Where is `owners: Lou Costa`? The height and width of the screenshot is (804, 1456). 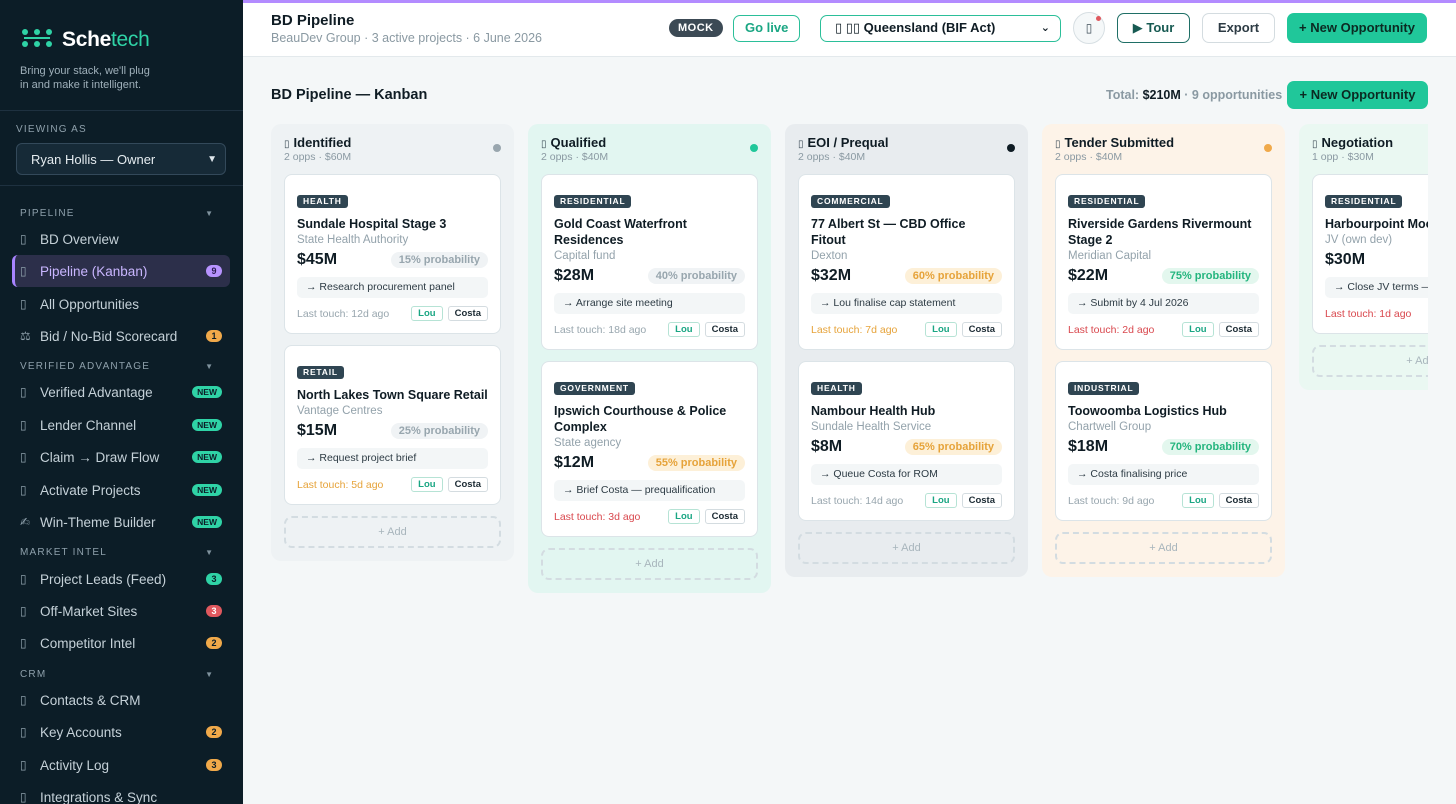 owners: Lou Costa is located at coordinates (1220, 500).